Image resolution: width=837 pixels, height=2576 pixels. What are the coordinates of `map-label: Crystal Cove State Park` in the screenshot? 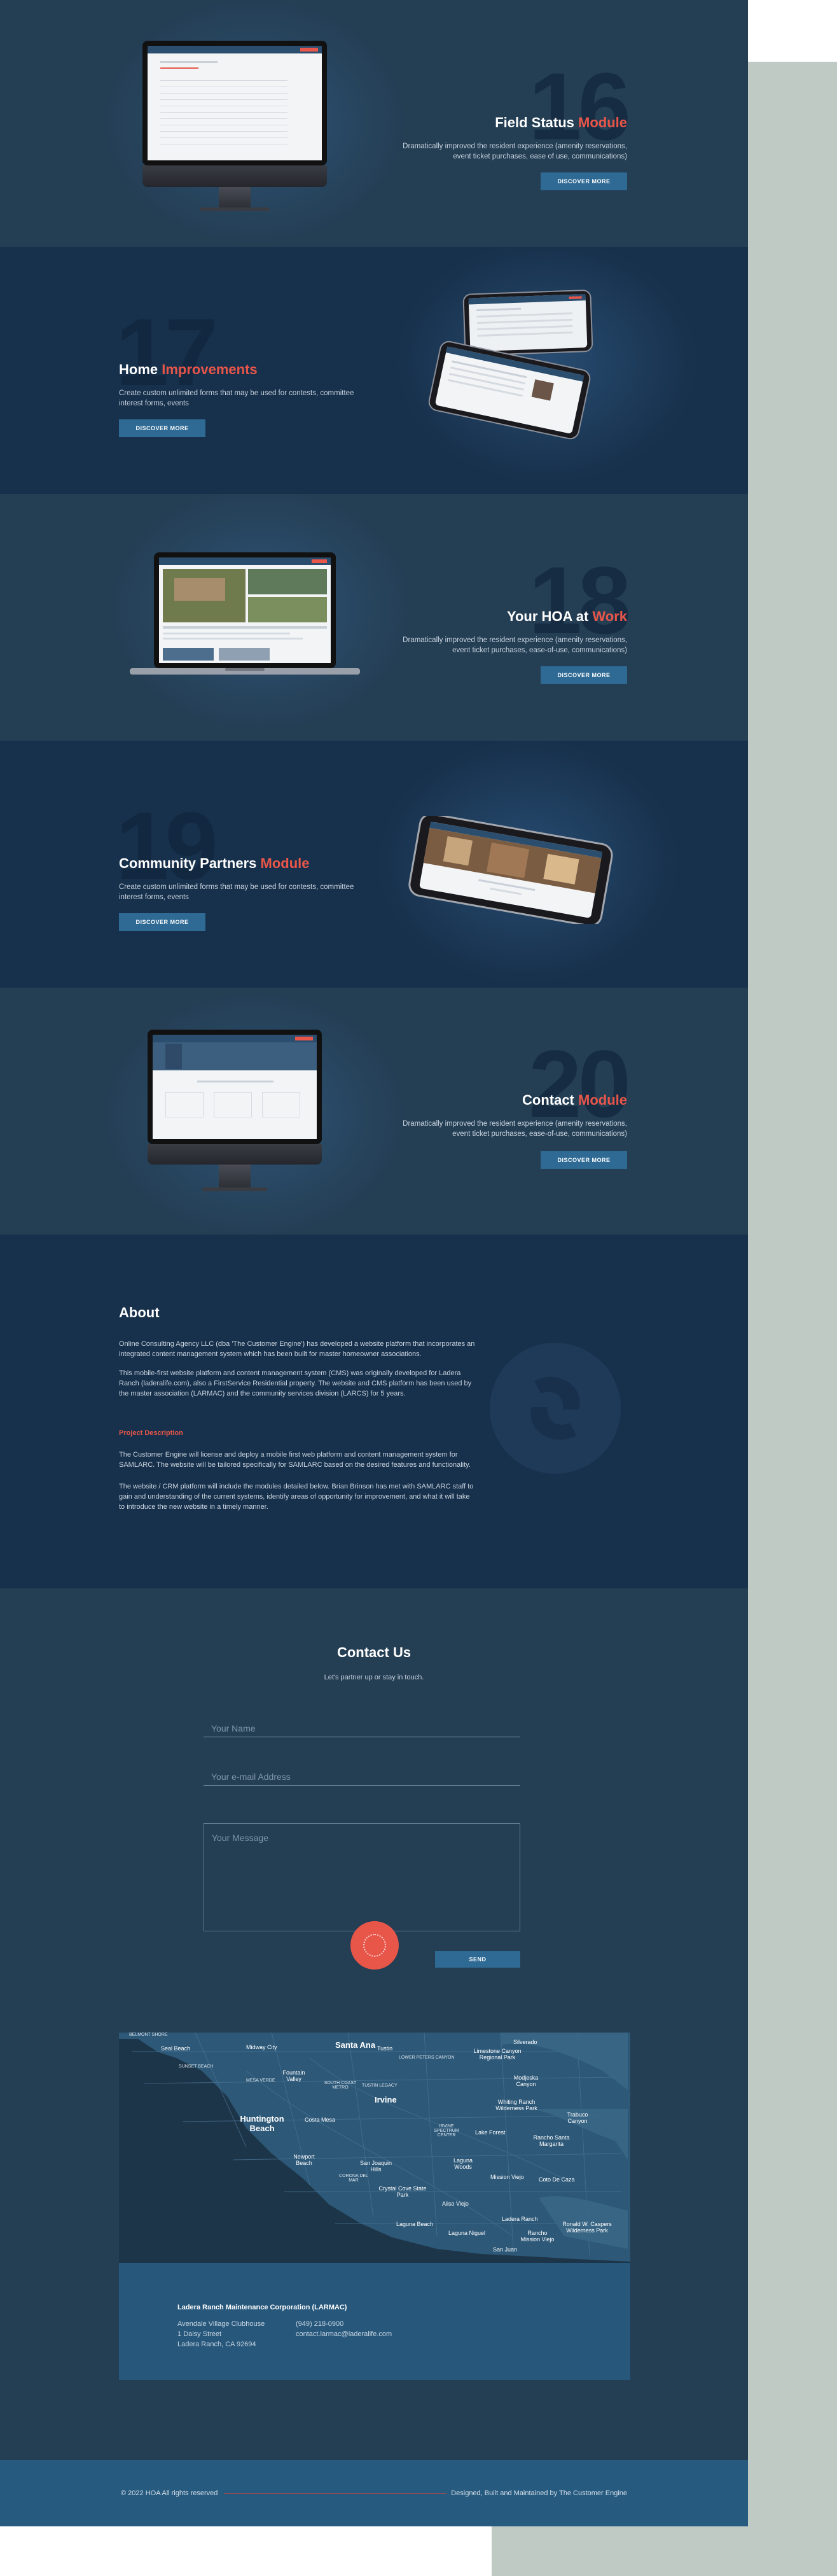 It's located at (402, 2191).